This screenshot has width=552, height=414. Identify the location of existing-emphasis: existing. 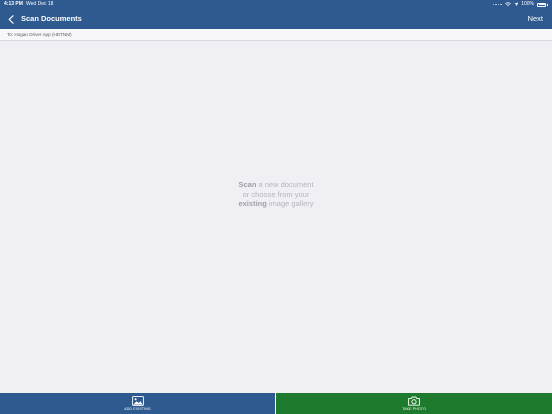
(252, 203).